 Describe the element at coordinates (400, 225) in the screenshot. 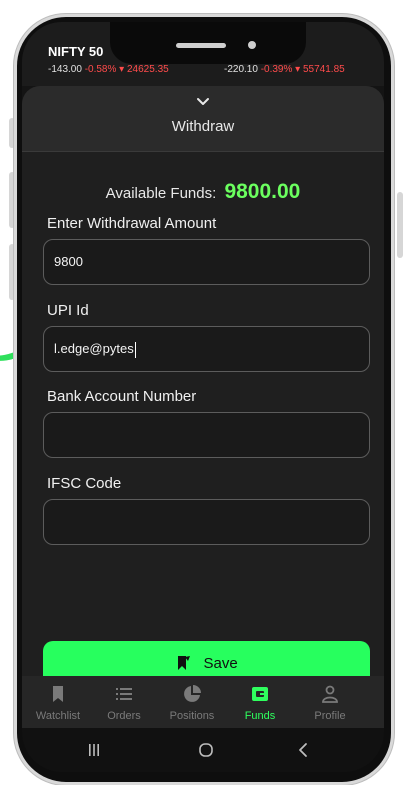

I see `phone-power-button` at that location.